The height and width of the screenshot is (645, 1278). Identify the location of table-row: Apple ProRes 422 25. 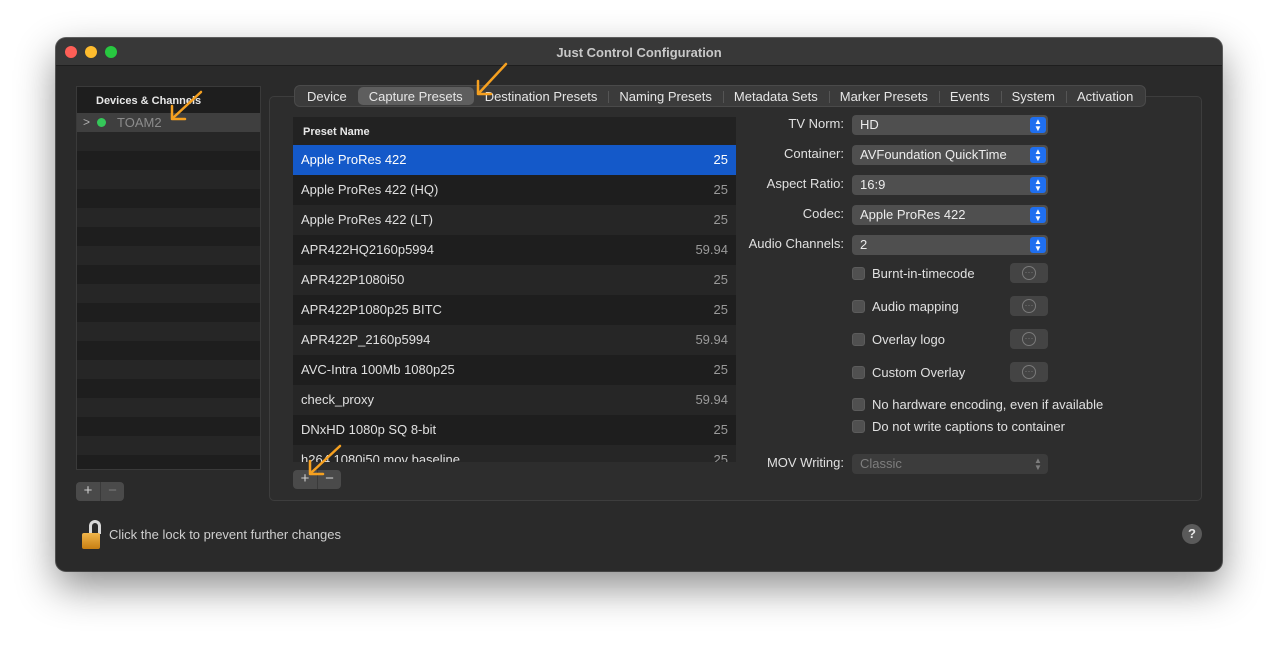
(514, 160).